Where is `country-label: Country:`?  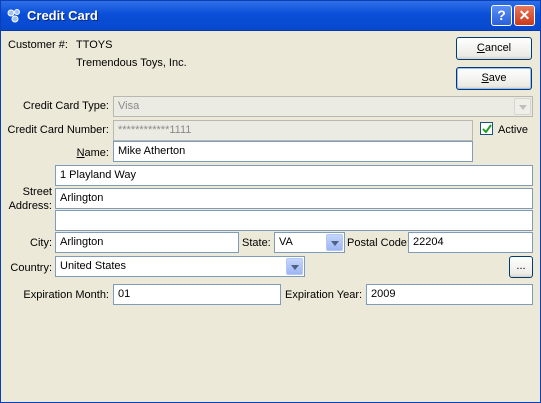 country-label: Country: is located at coordinates (31, 268).